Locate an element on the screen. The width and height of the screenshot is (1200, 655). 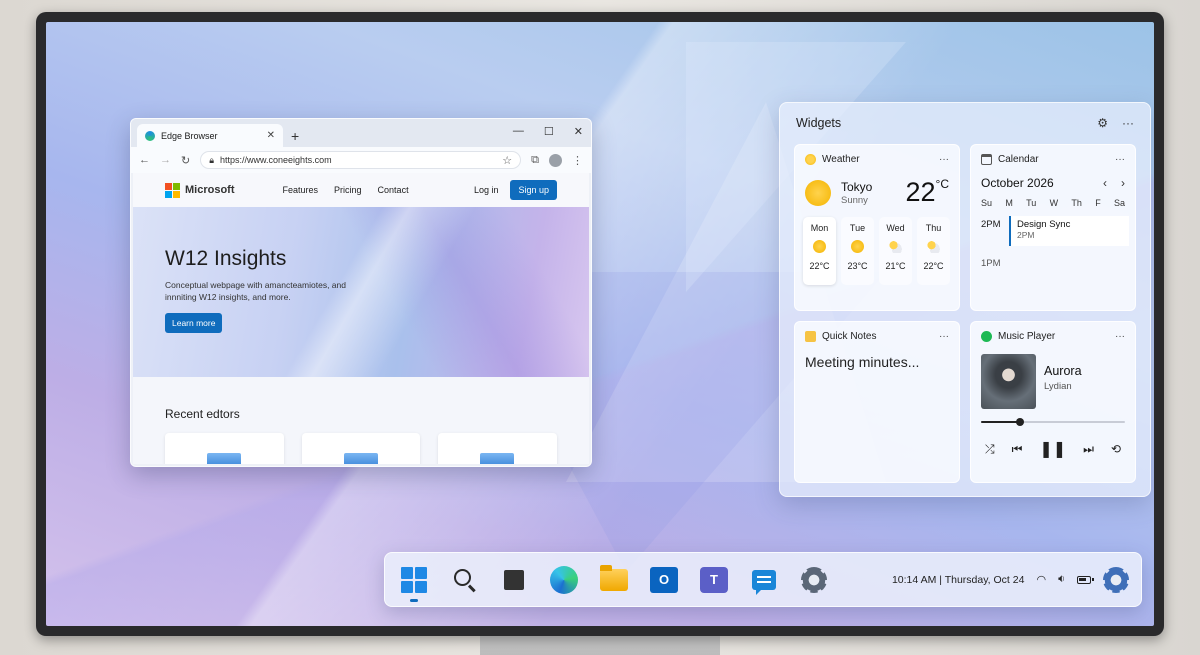
file-explorer-button is located at coordinates (614, 579).